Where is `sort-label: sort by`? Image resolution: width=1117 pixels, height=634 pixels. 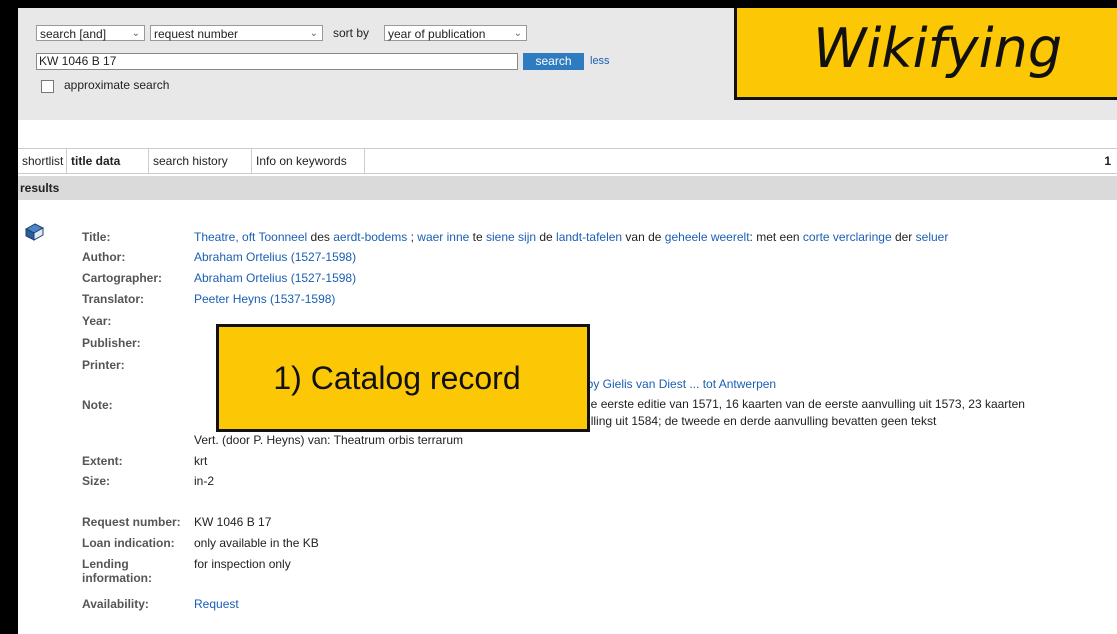 sort-label: sort by is located at coordinates (351, 33).